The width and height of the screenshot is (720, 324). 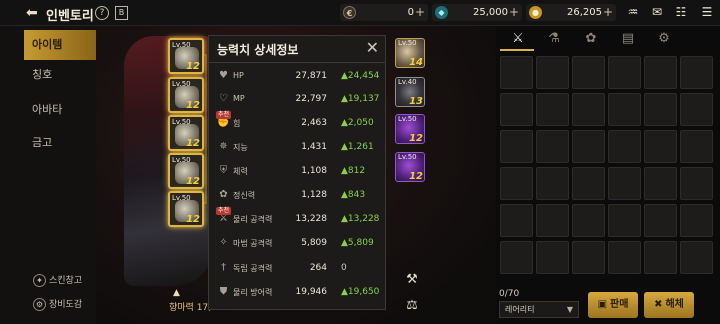 What do you see at coordinates (298, 77) in the screenshot?
I see `stat-row: ♥ HP 27,871 ▲24,454` at bounding box center [298, 77].